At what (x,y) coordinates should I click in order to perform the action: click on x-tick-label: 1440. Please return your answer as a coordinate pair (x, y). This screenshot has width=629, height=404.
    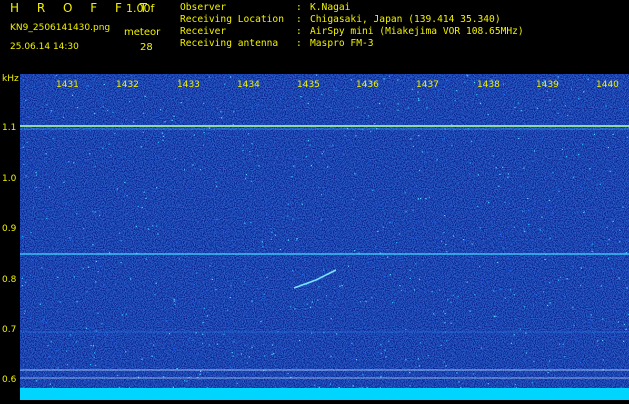
    Looking at the image, I should click on (607, 85).